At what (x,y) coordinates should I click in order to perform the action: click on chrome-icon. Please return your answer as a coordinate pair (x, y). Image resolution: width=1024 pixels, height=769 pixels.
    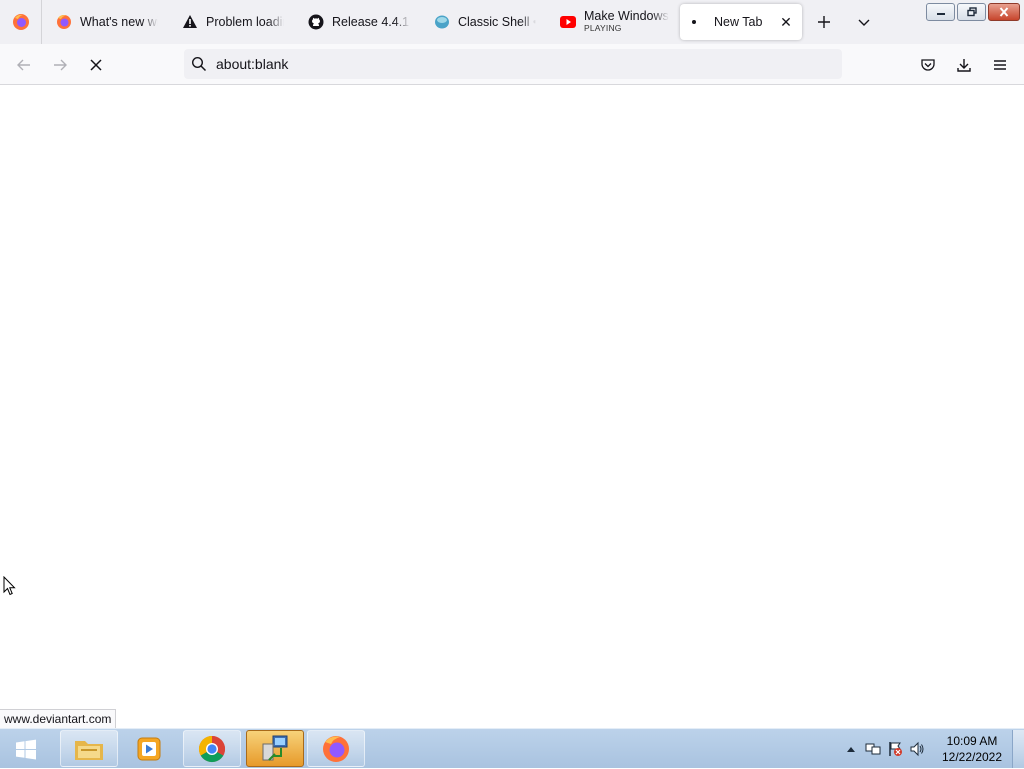
    Looking at the image, I should click on (212, 748).